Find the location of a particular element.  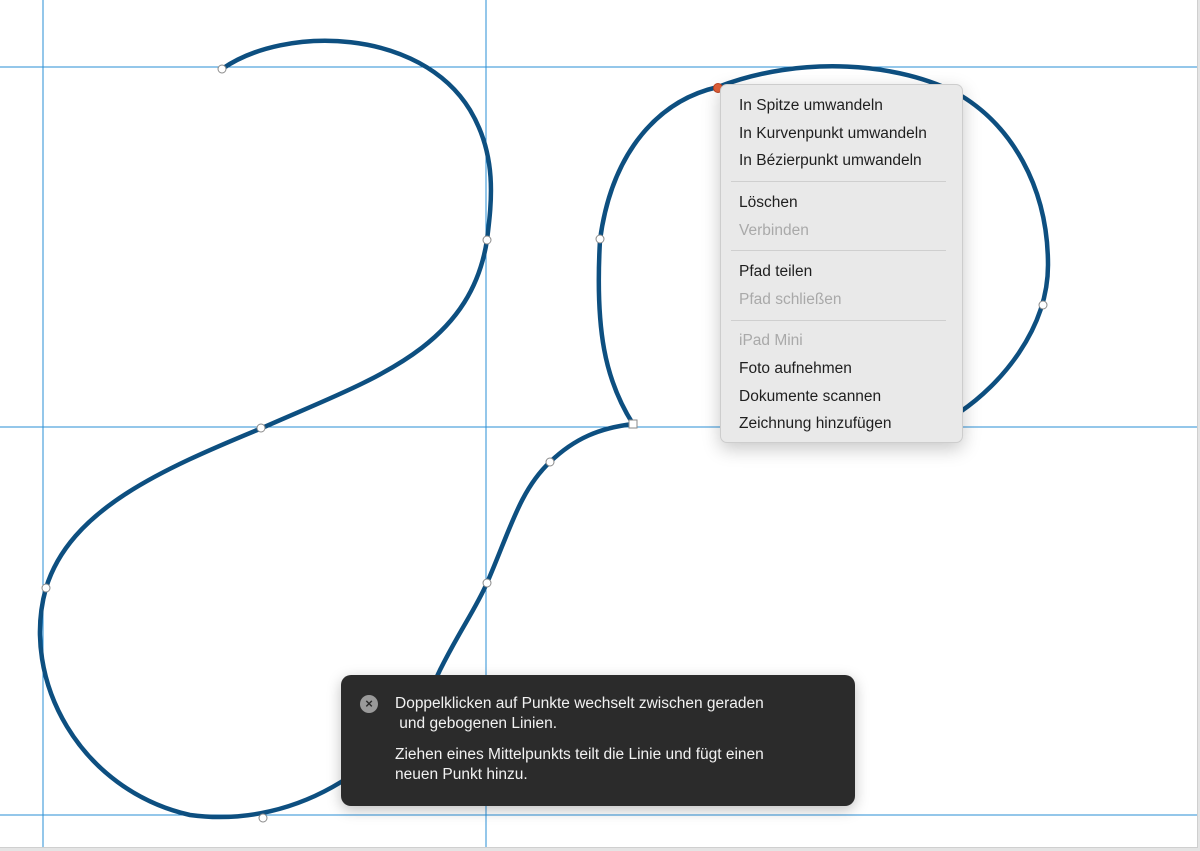

menu-item-foto-aufnehmen: Foto aufnehmen is located at coordinates (795, 369).